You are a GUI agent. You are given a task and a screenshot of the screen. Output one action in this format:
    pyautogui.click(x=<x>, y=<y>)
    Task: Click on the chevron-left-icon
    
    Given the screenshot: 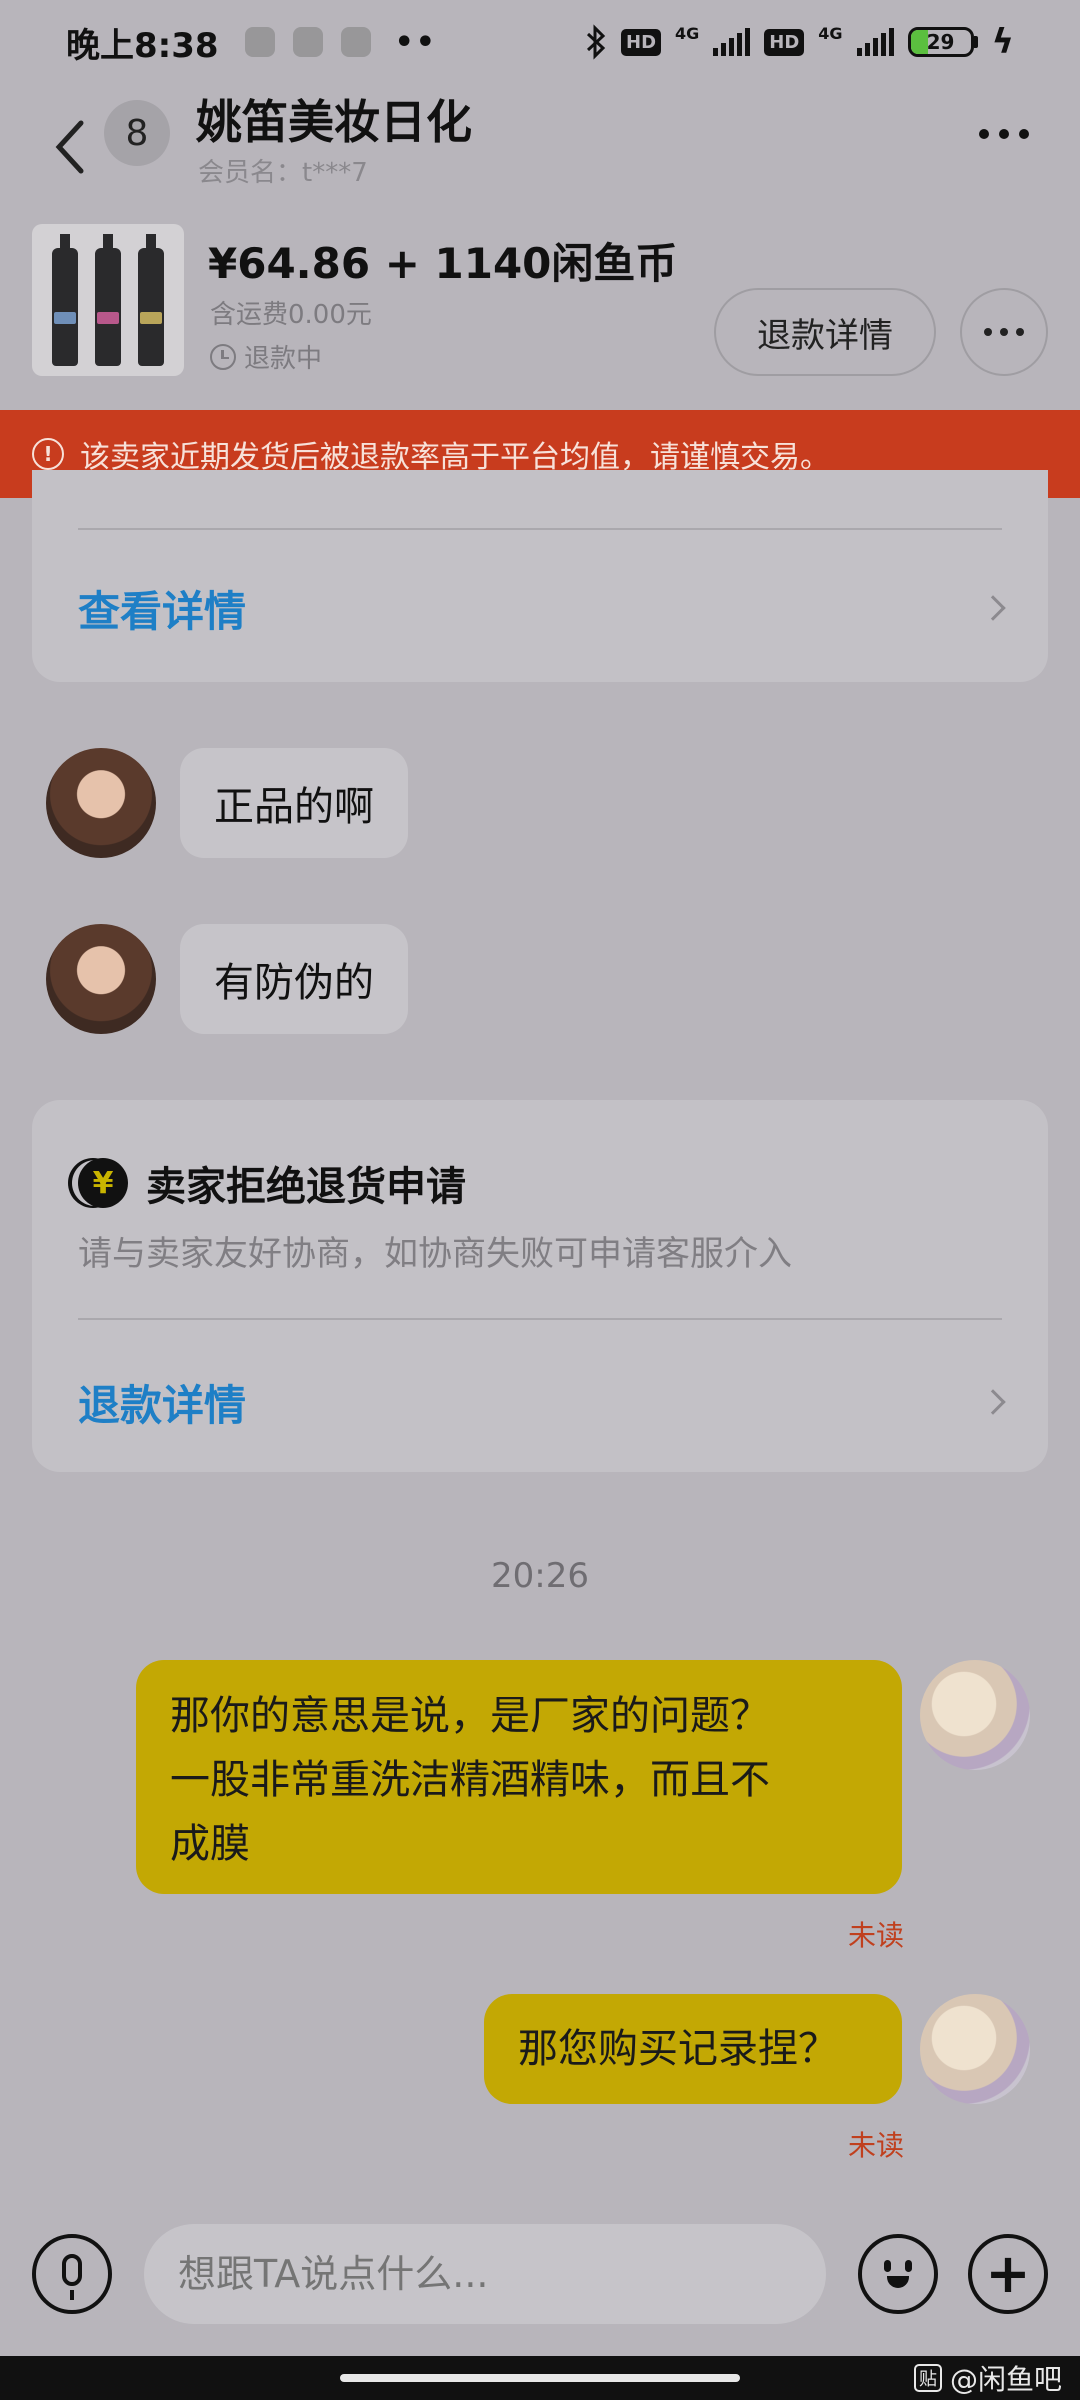 What is the action you would take?
    pyautogui.click(x=69, y=147)
    